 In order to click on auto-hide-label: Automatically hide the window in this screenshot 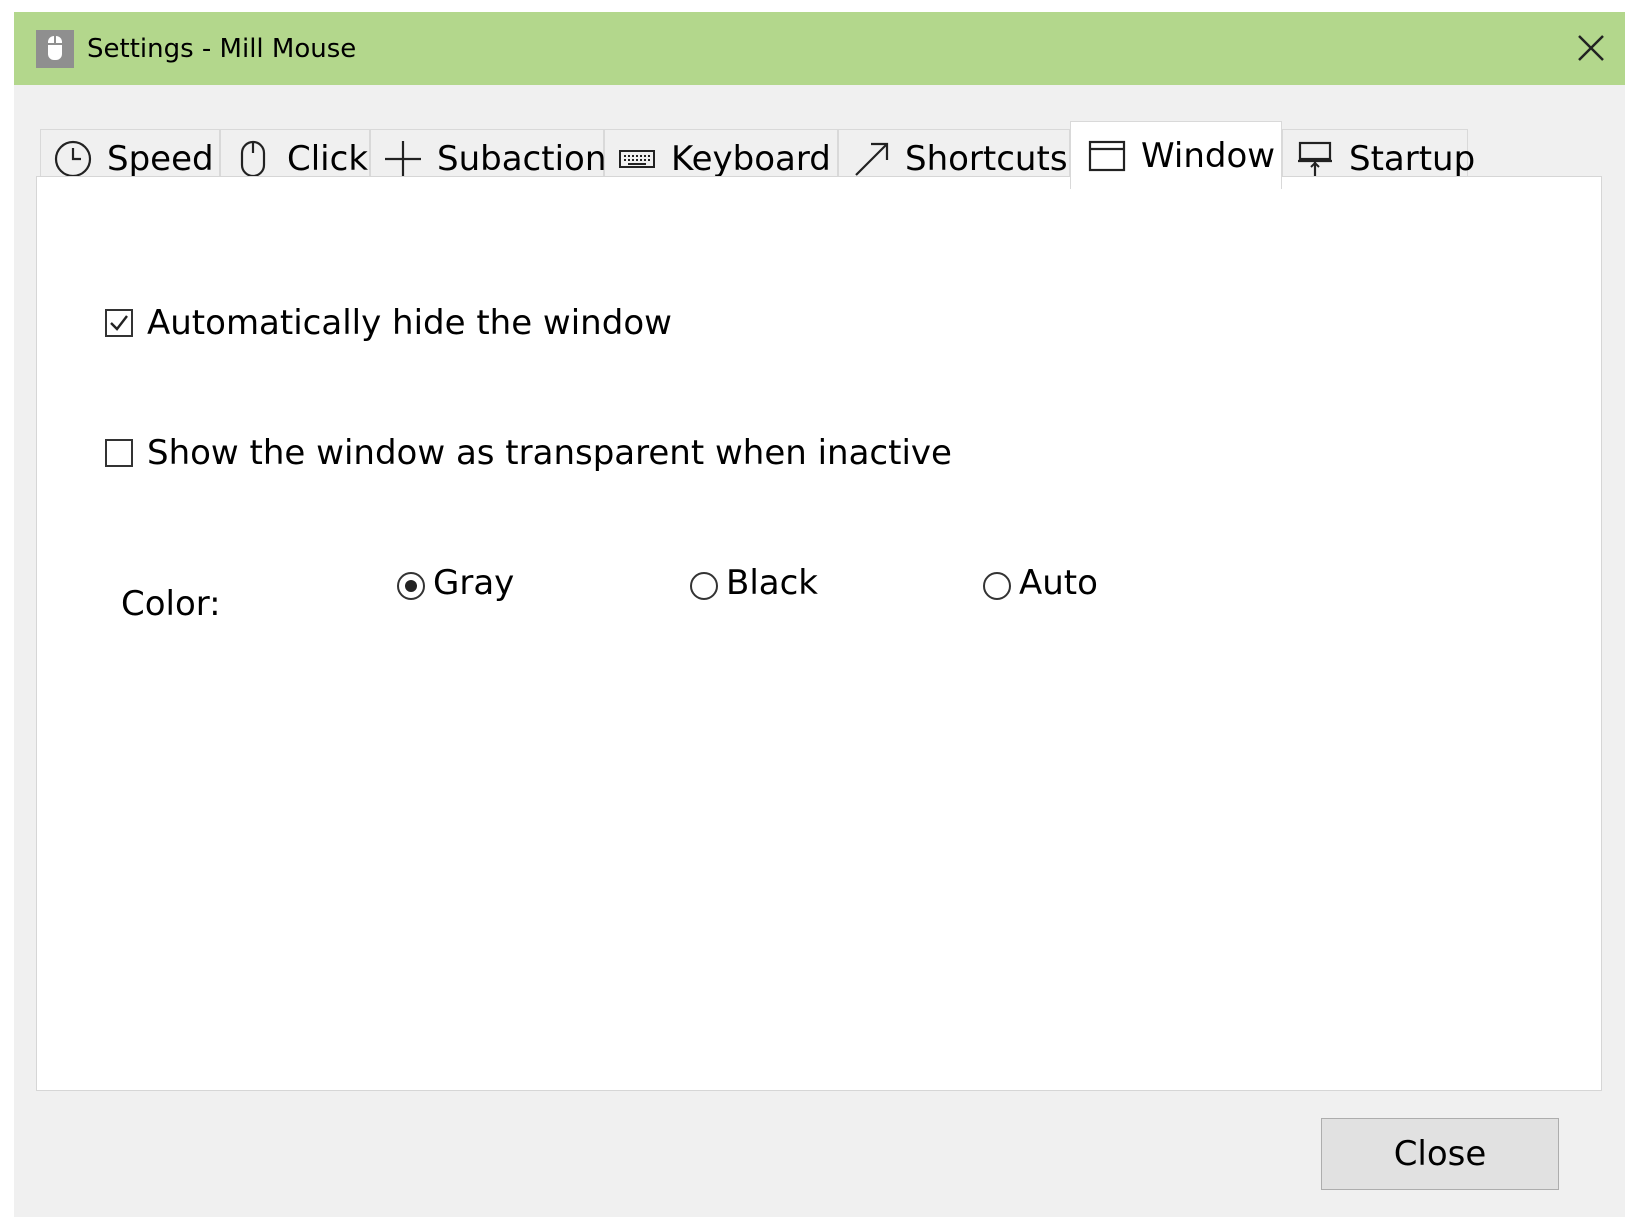, I will do `click(409, 323)`.